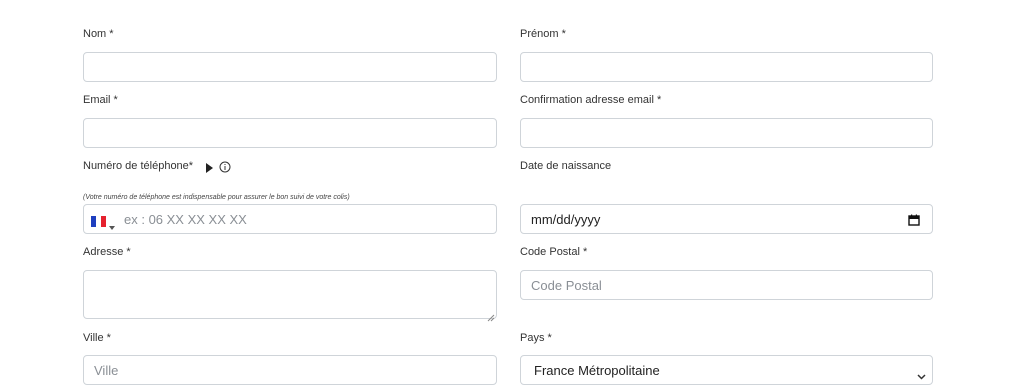  Describe the element at coordinates (597, 370) in the screenshot. I see `country-selected: France Métropolitaine` at that location.